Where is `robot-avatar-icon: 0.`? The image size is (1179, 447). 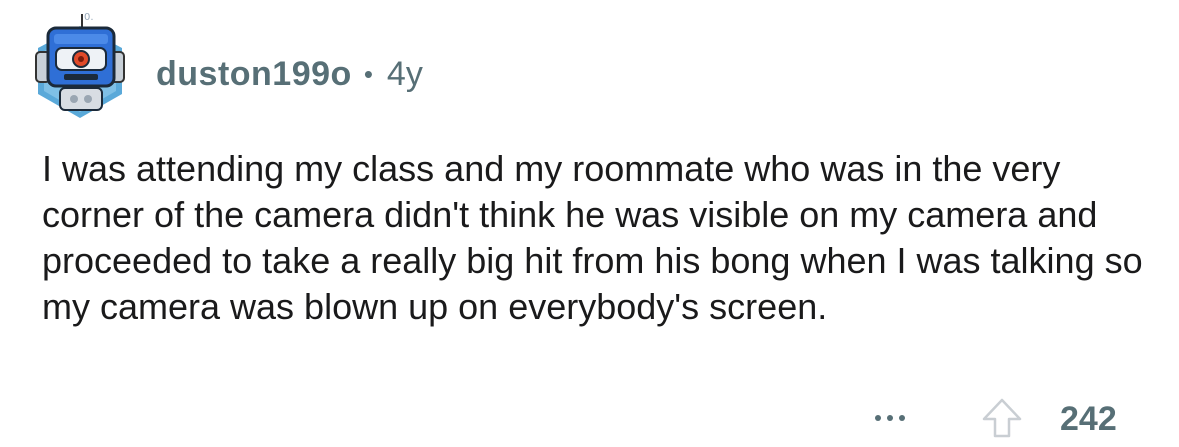
robot-avatar-icon: 0. is located at coordinates (80, 65).